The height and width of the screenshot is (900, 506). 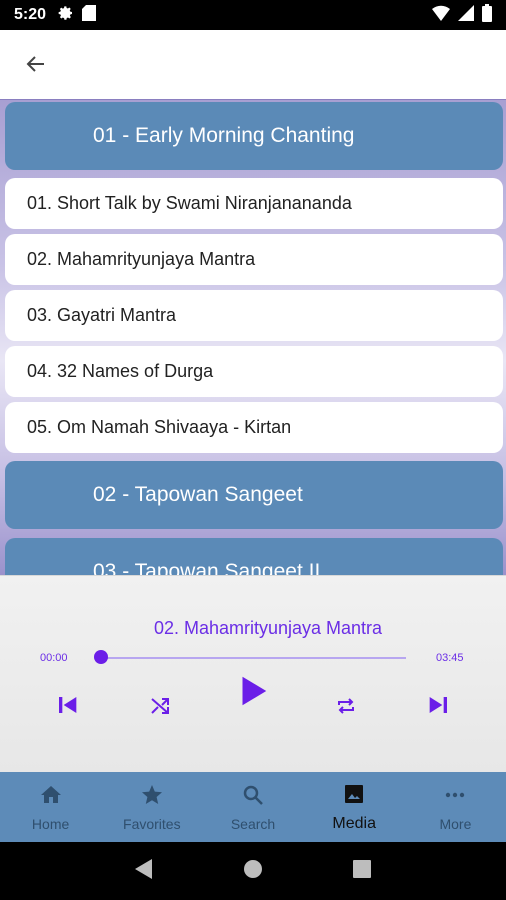 I want to click on play-button, so click(x=252, y=693).